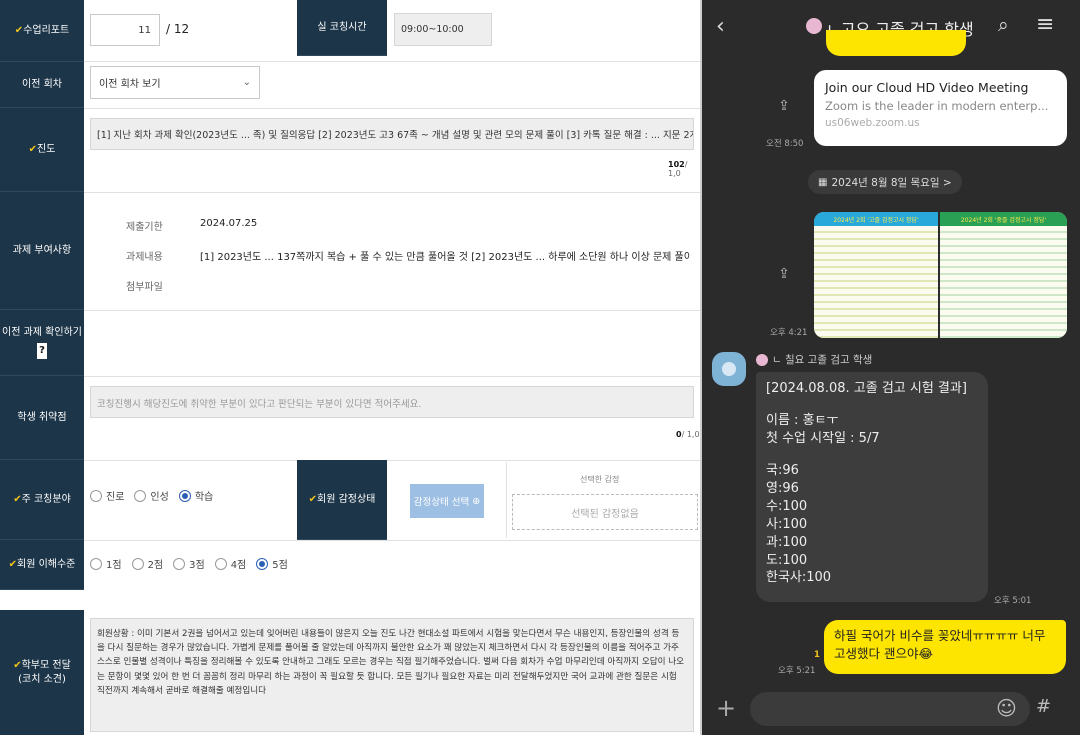  Describe the element at coordinates (42, 251) in the screenshot. I see `assignment-label: 과제 부여사항` at that location.